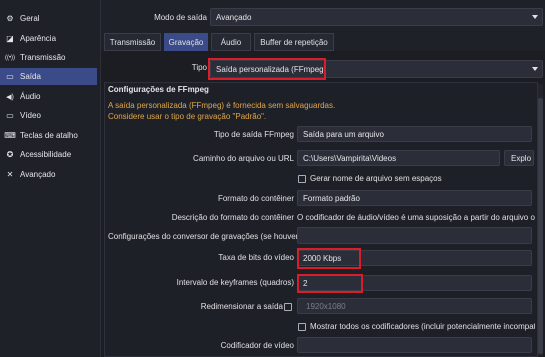 This screenshot has width=545, height=357. Describe the element at coordinates (48, 18) in the screenshot. I see `sidebar-item-geral: ⚙ Geral` at that location.